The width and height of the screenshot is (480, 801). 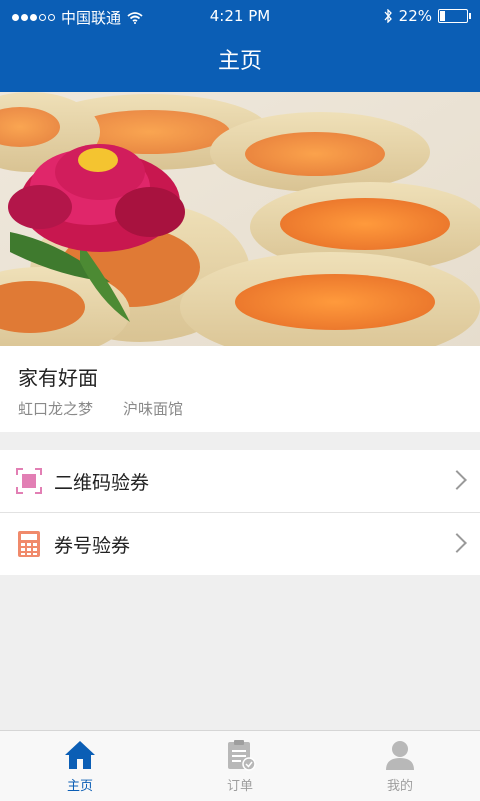 What do you see at coordinates (102, 482) in the screenshot?
I see `qr-verify-label: 二维码验券` at bounding box center [102, 482].